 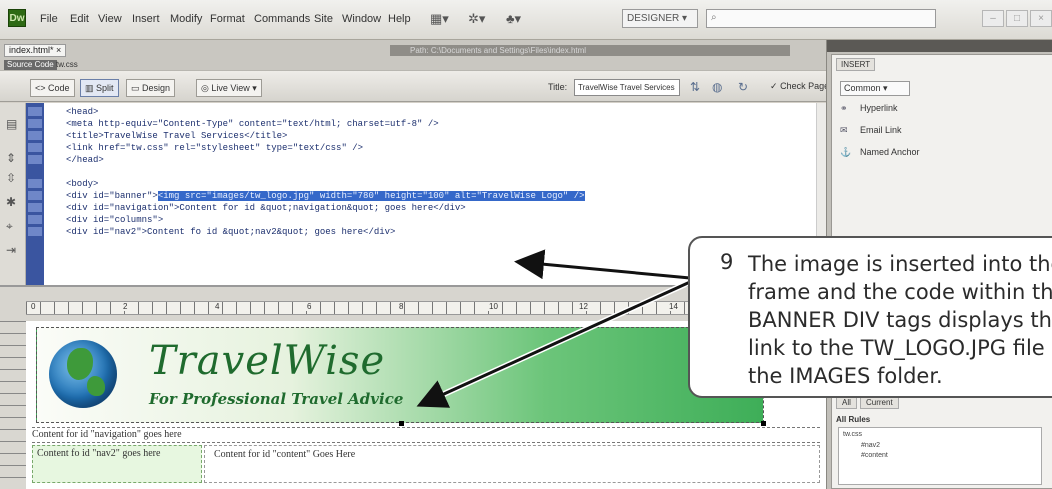 What do you see at coordinates (1041, 18) in the screenshot?
I see `close-window-button: ×` at bounding box center [1041, 18].